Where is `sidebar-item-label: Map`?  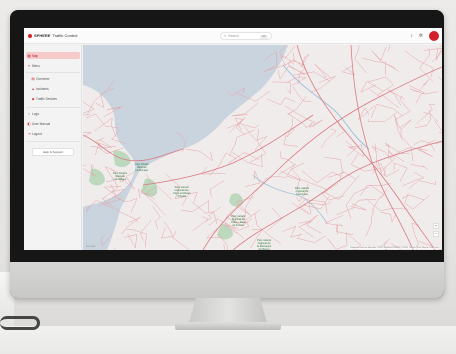
sidebar-item-label: Map is located at coordinates (35, 55).